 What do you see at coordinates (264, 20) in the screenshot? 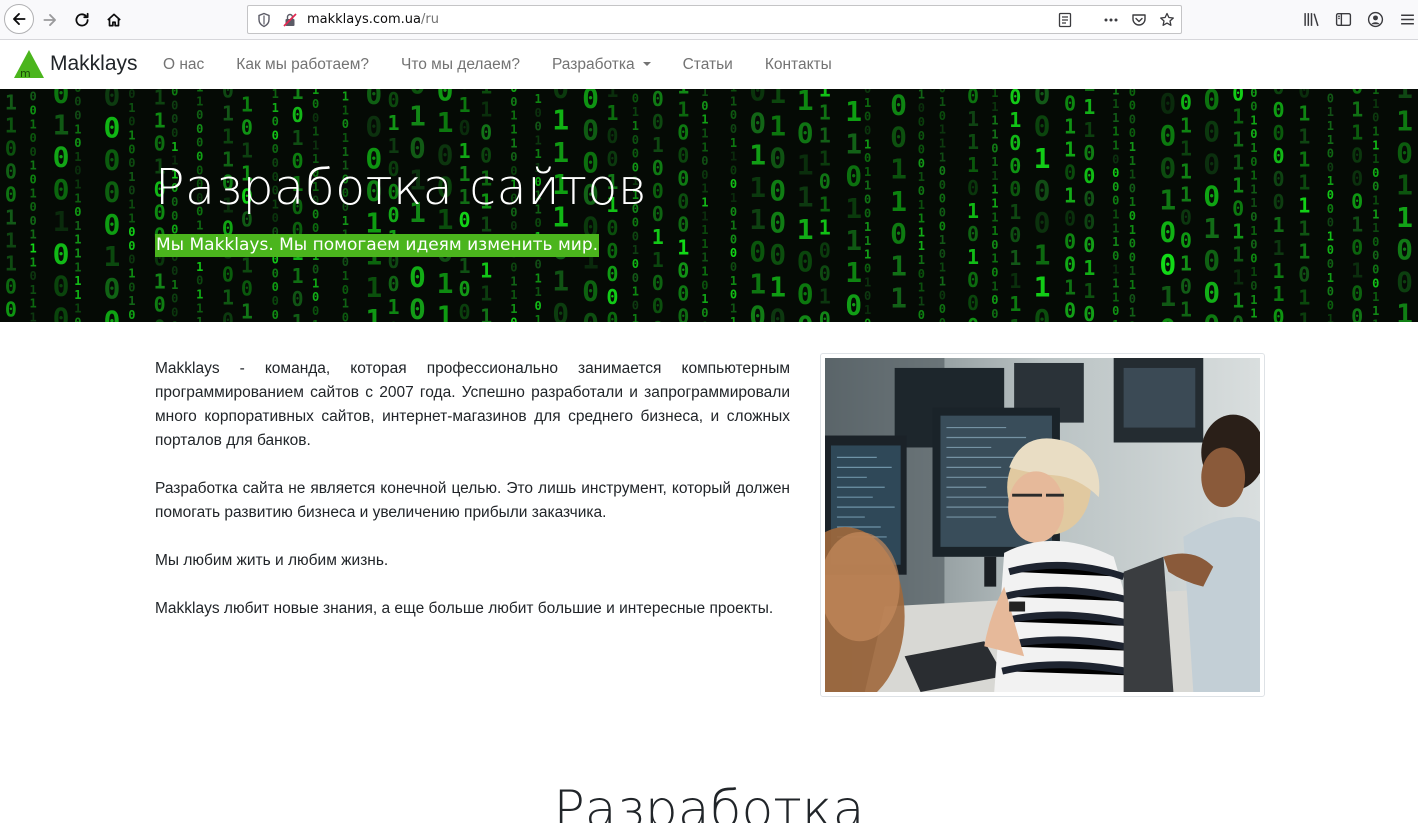
I see `tracking-shield-icon` at bounding box center [264, 20].